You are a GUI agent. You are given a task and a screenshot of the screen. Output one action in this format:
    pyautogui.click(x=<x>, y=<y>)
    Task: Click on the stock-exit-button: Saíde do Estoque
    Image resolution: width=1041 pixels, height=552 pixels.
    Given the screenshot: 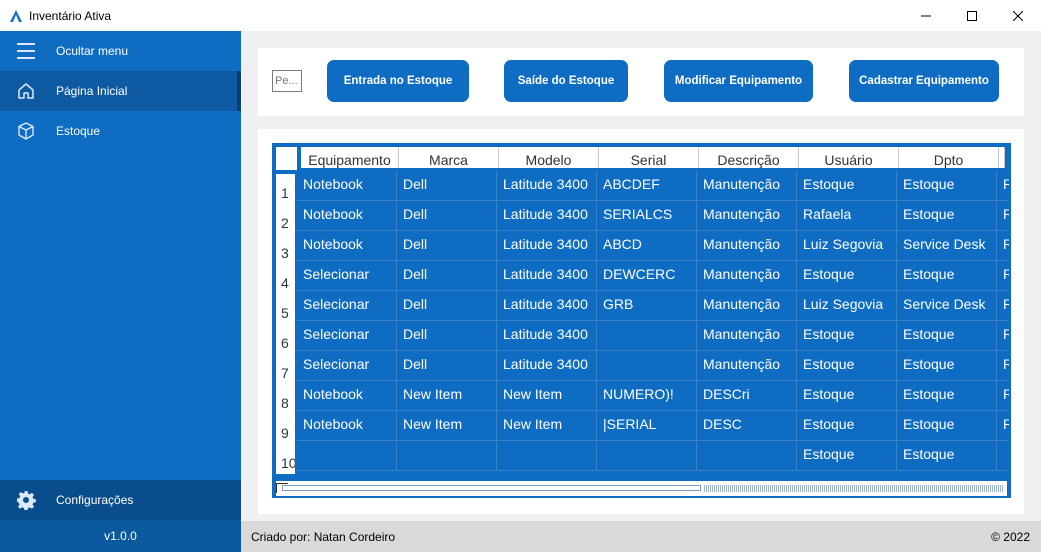 What is the action you would take?
    pyautogui.click(x=566, y=81)
    